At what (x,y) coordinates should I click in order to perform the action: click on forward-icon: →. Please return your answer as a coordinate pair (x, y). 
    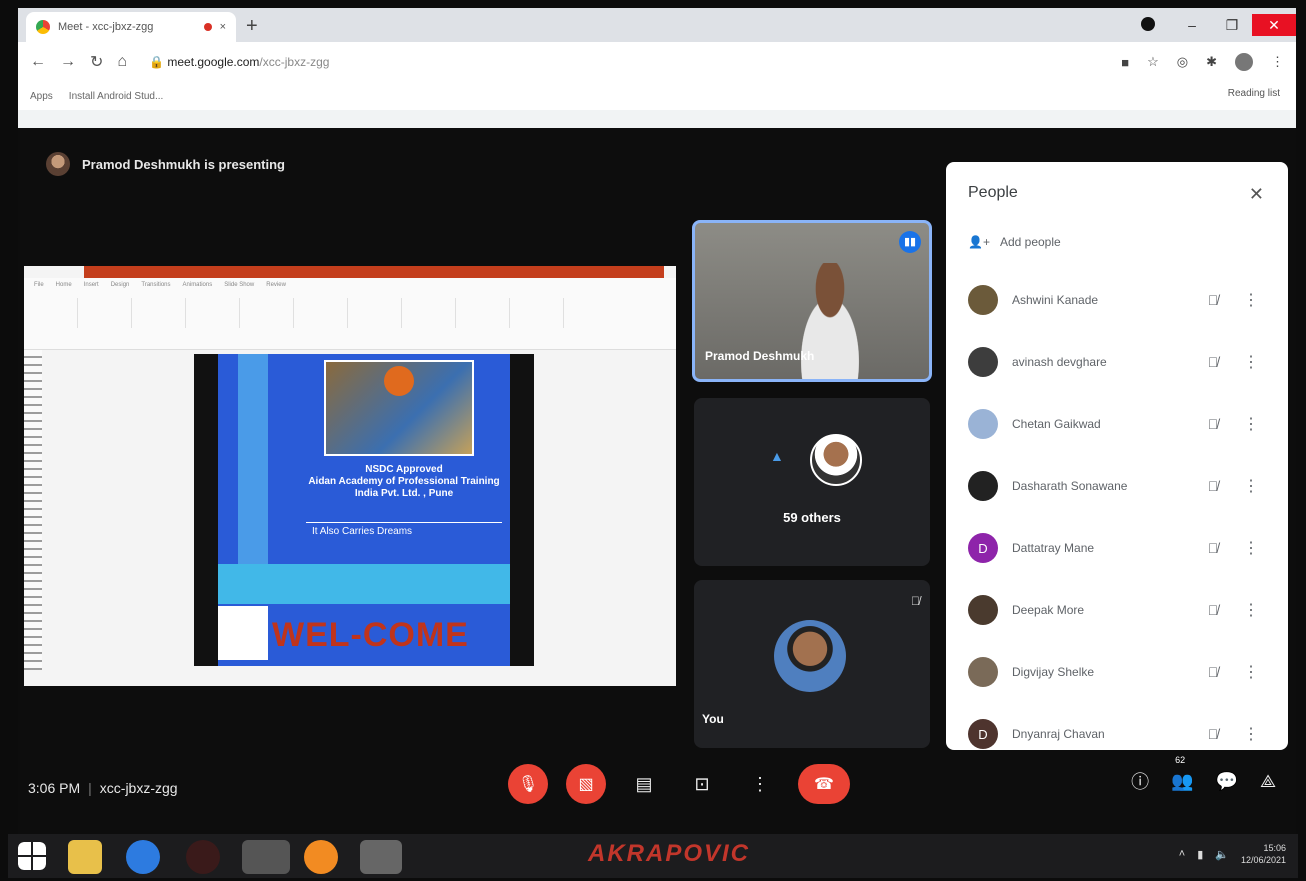
    Looking at the image, I should click on (68, 62).